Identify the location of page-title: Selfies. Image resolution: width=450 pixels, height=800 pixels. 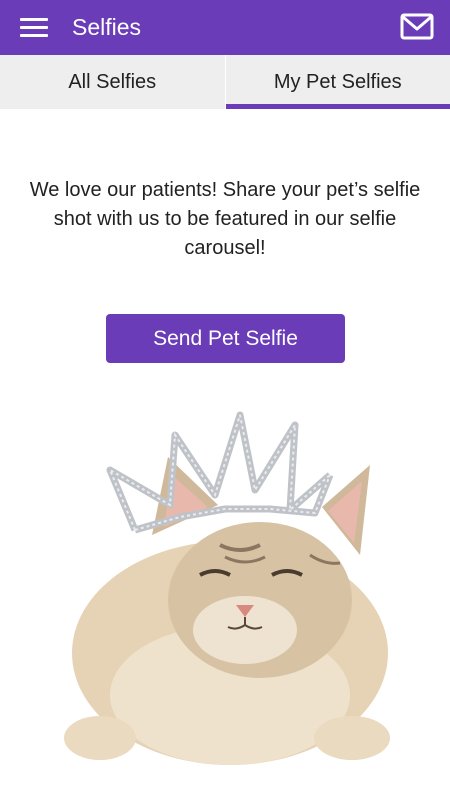
(107, 27).